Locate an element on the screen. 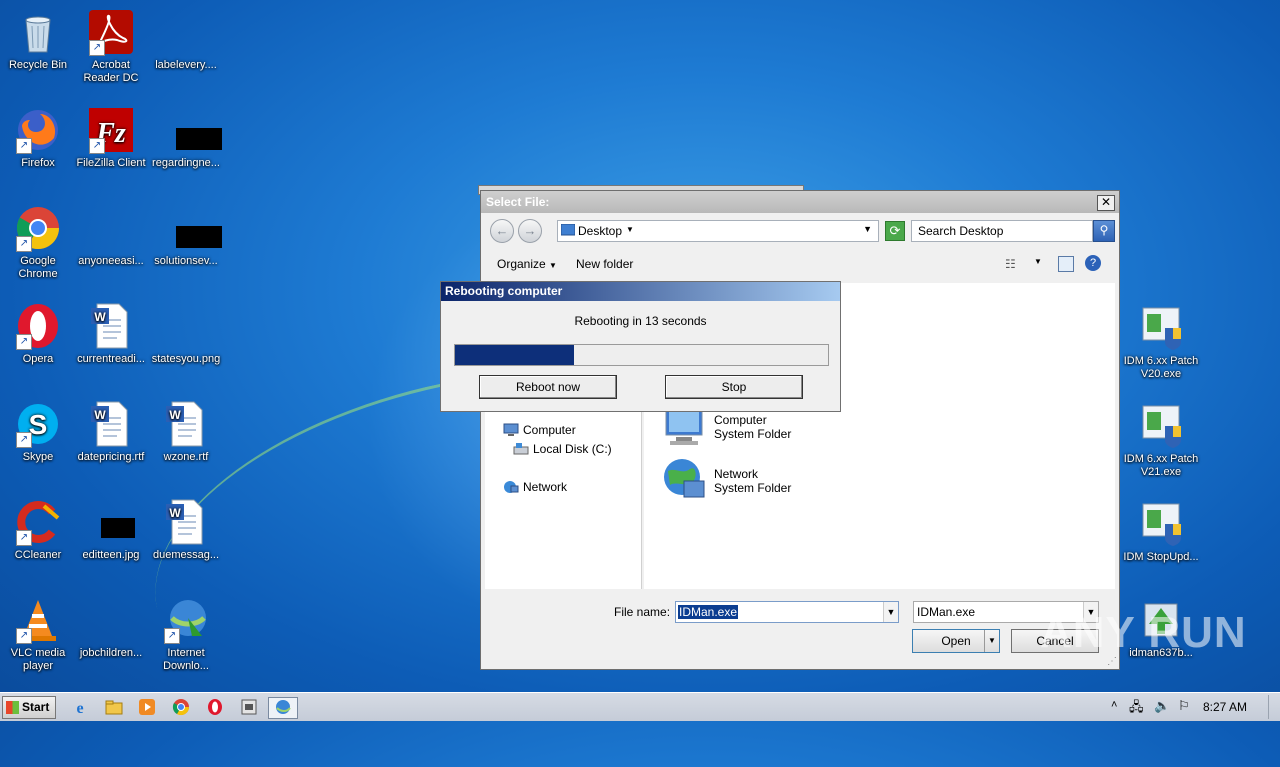  organize-button: Organize ▼ is located at coordinates (527, 264).